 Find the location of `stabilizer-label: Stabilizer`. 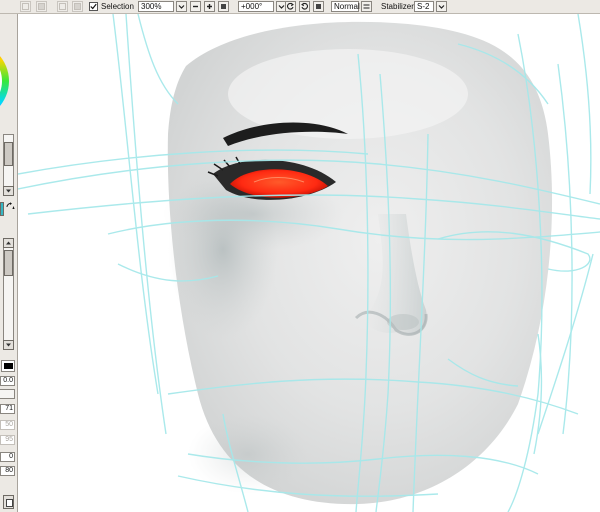

stabilizer-label: Stabilizer is located at coordinates (397, 6).